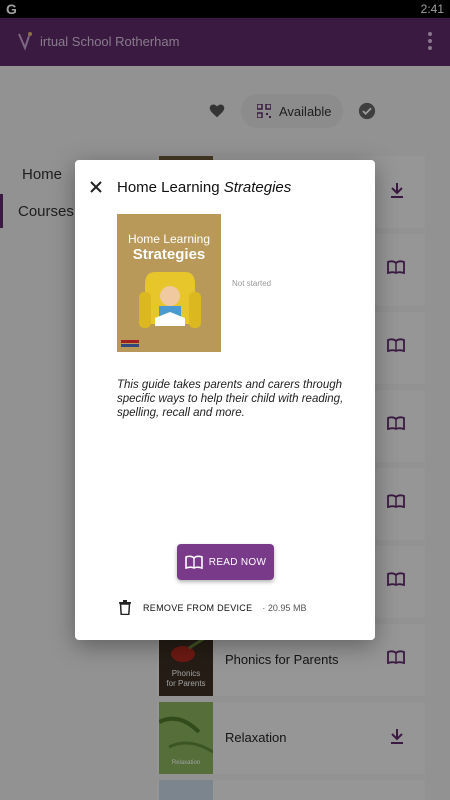  Describe the element at coordinates (96, 187) in the screenshot. I see `close-icon` at that location.